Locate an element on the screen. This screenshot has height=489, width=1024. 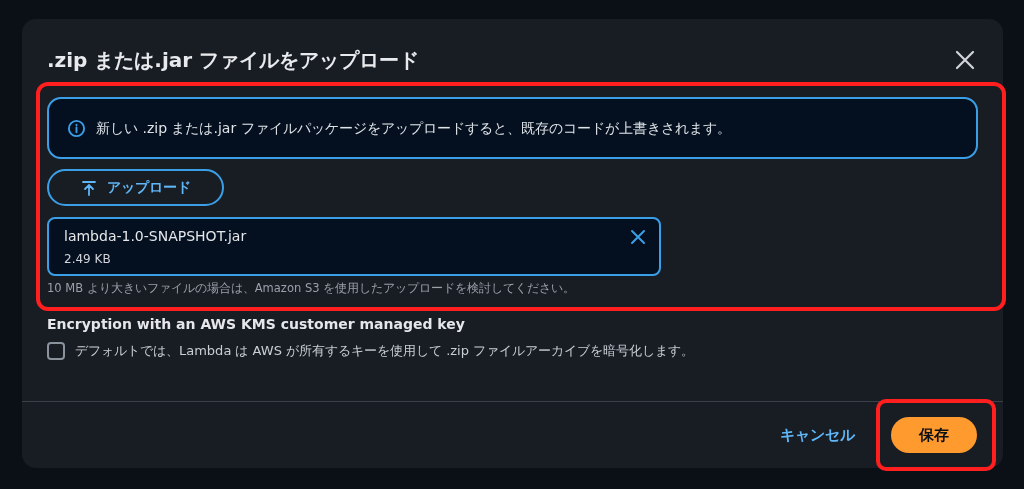
dialog-title: .zip または.jar ファイルをアップロード is located at coordinates (233, 60).